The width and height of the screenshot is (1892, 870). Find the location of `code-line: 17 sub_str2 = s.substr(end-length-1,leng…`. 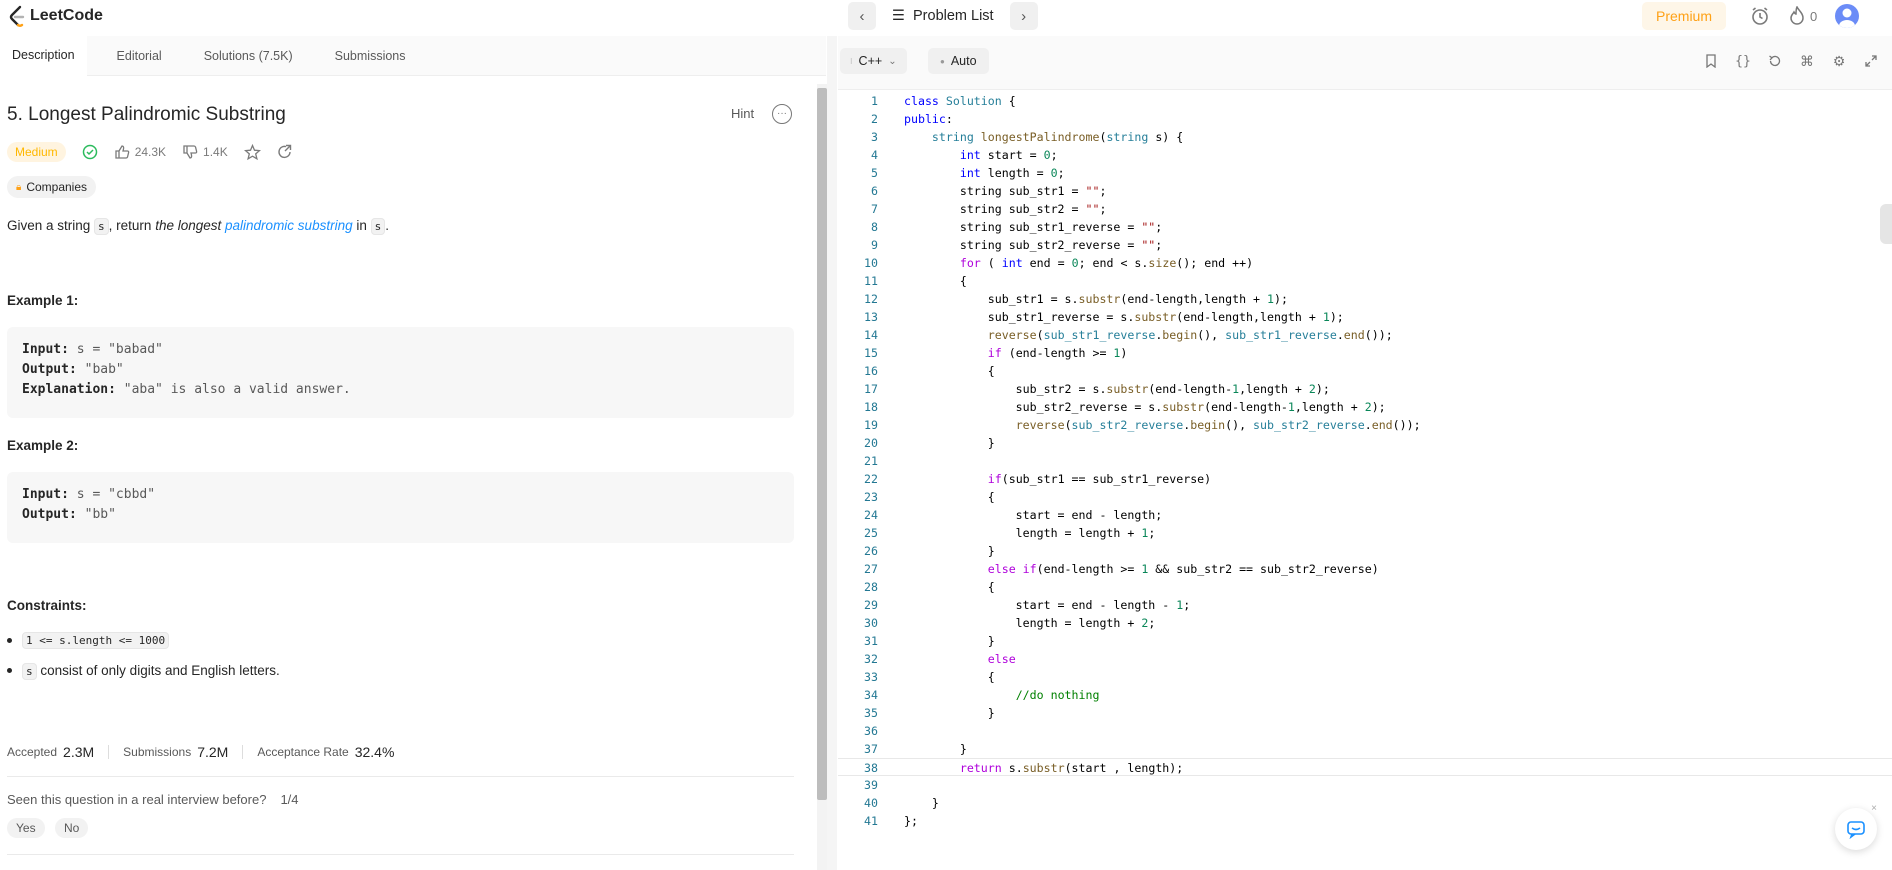

code-line: 17 sub_str2 = s.substr(end-length-1,leng… is located at coordinates (1097, 389).